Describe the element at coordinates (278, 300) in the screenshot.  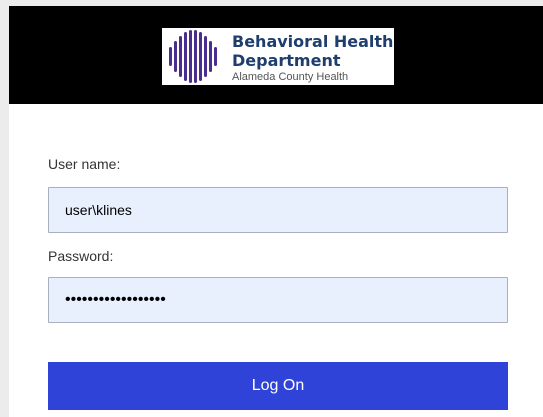
I see `password-field` at that location.